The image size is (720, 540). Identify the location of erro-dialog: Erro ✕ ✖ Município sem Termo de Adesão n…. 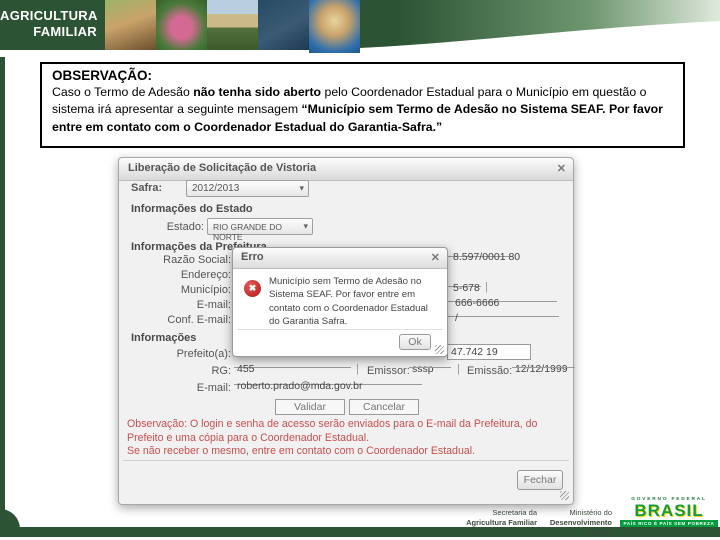
(340, 302).